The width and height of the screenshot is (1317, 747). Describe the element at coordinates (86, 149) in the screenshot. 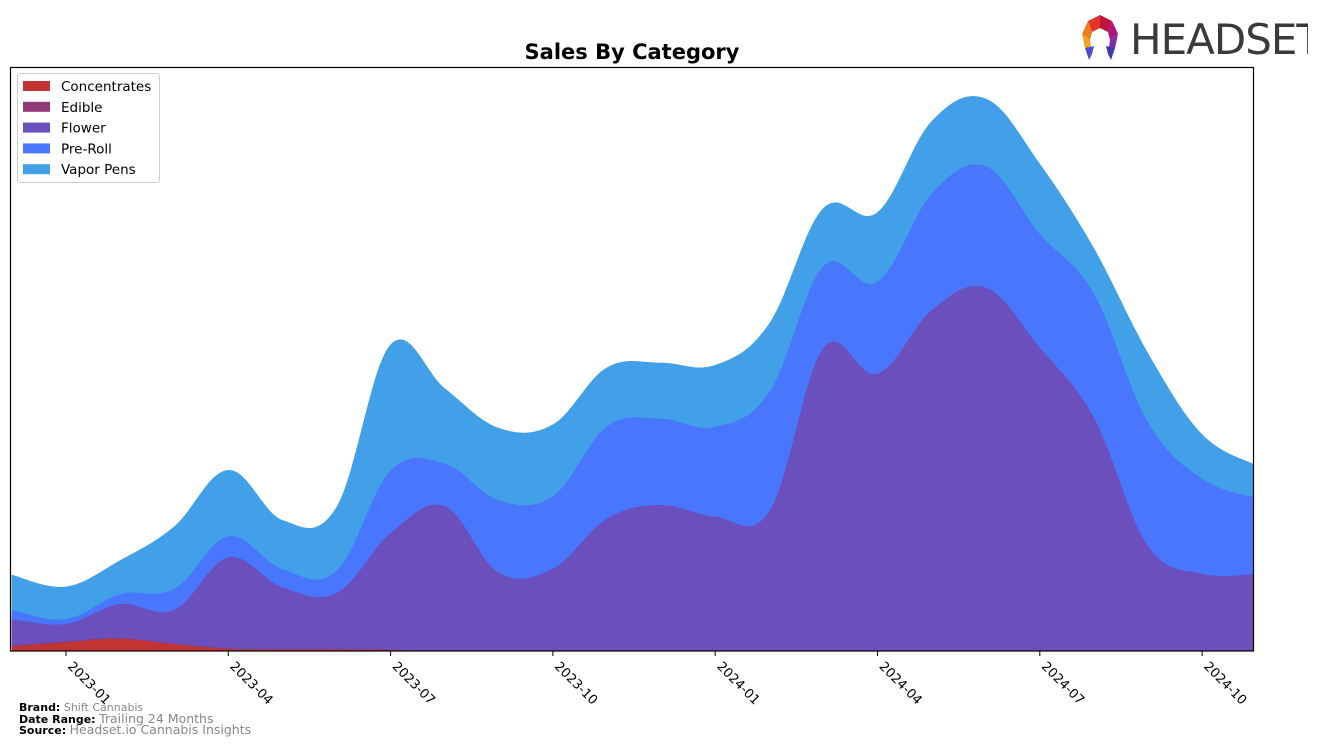

I see `legend-label-pre-roll: Pre-Roll` at that location.